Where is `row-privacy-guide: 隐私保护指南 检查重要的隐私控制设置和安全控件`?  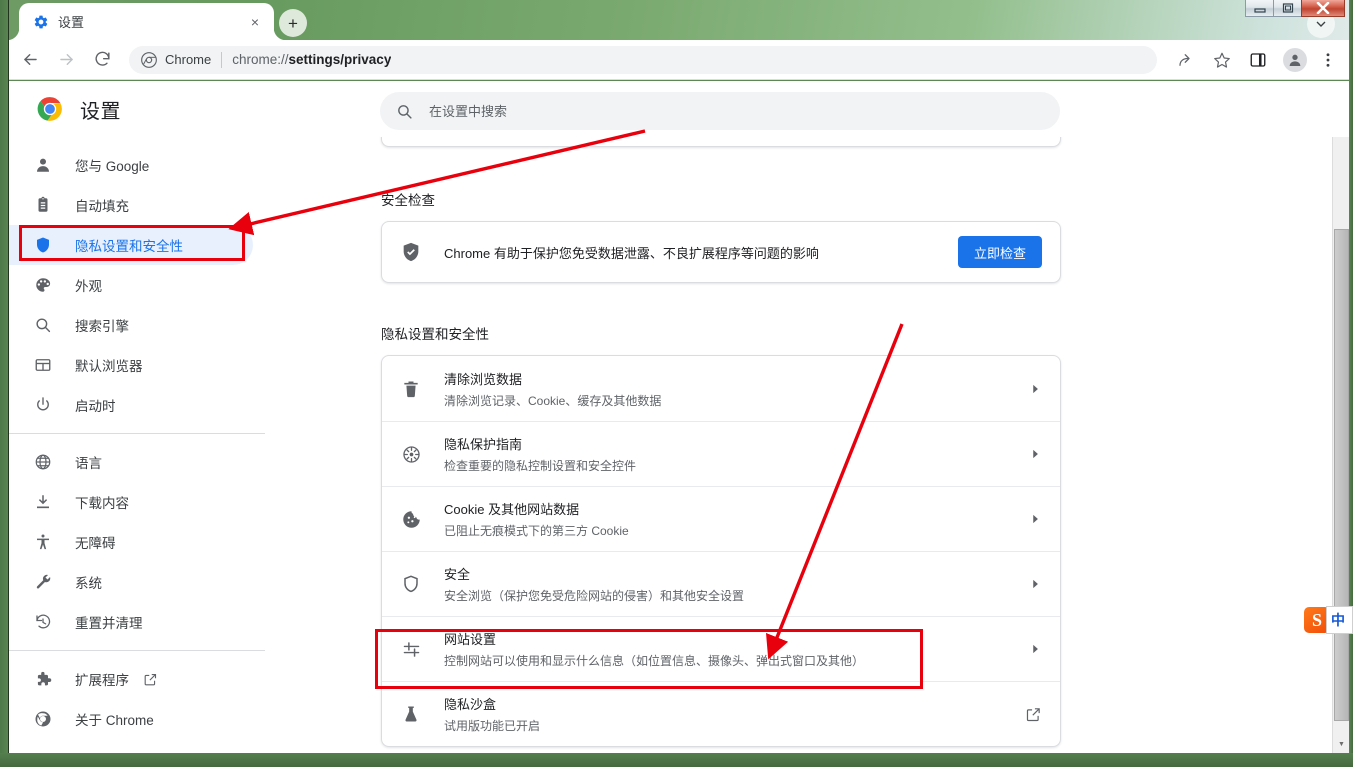
row-privacy-guide: 隐私保护指南 检查重要的隐私控制设置和安全控件 is located at coordinates (721, 453).